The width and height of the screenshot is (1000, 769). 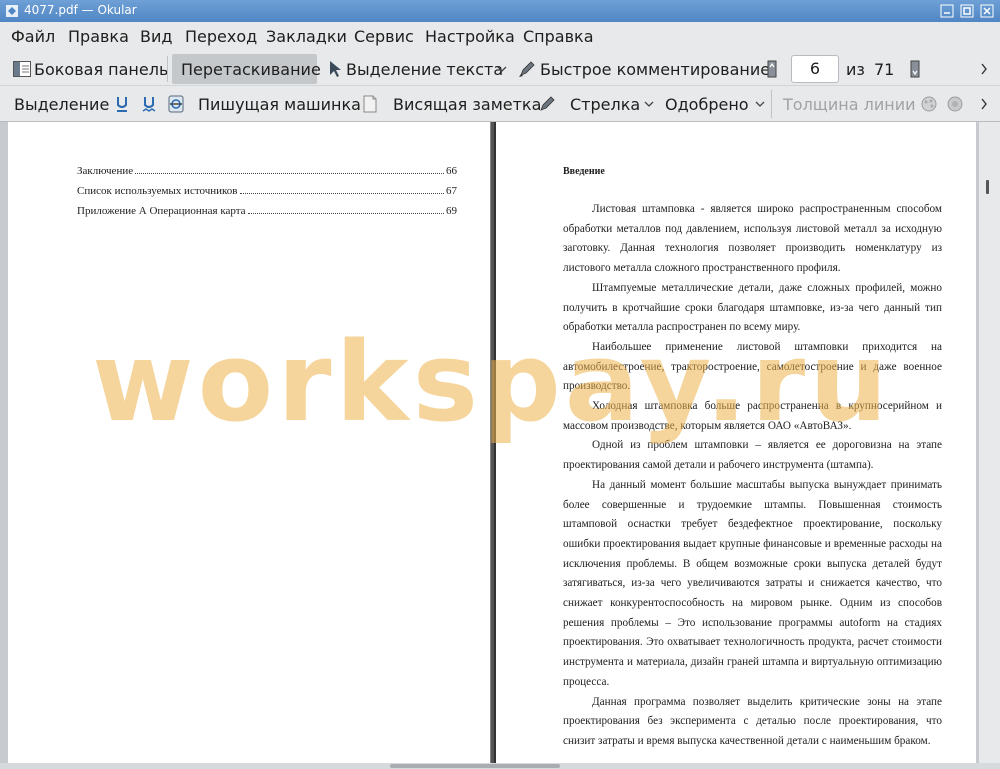 I want to click on arrow-tool-icon, so click(x=547, y=103).